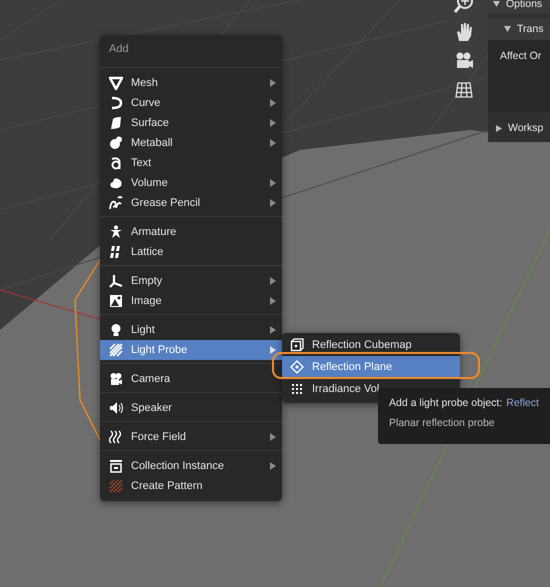  What do you see at coordinates (191, 143) in the screenshot?
I see `menu-item: Metaball` at bounding box center [191, 143].